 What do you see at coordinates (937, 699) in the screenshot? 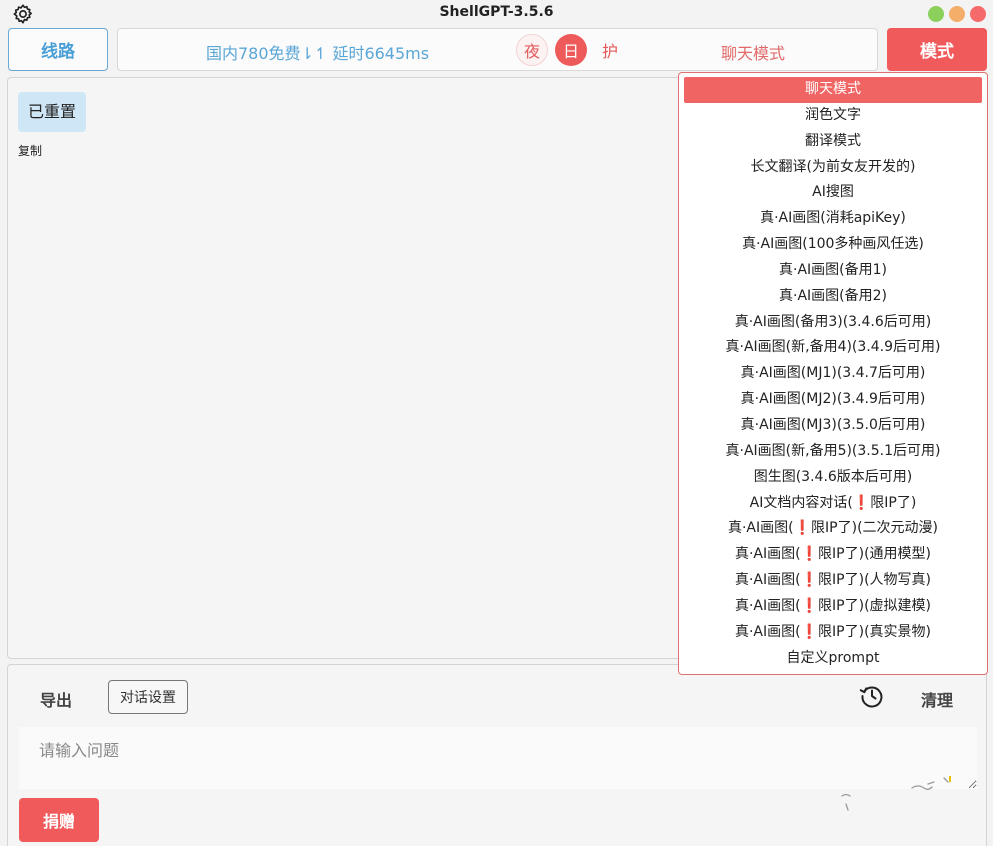
I see `clear-button: 清理` at bounding box center [937, 699].